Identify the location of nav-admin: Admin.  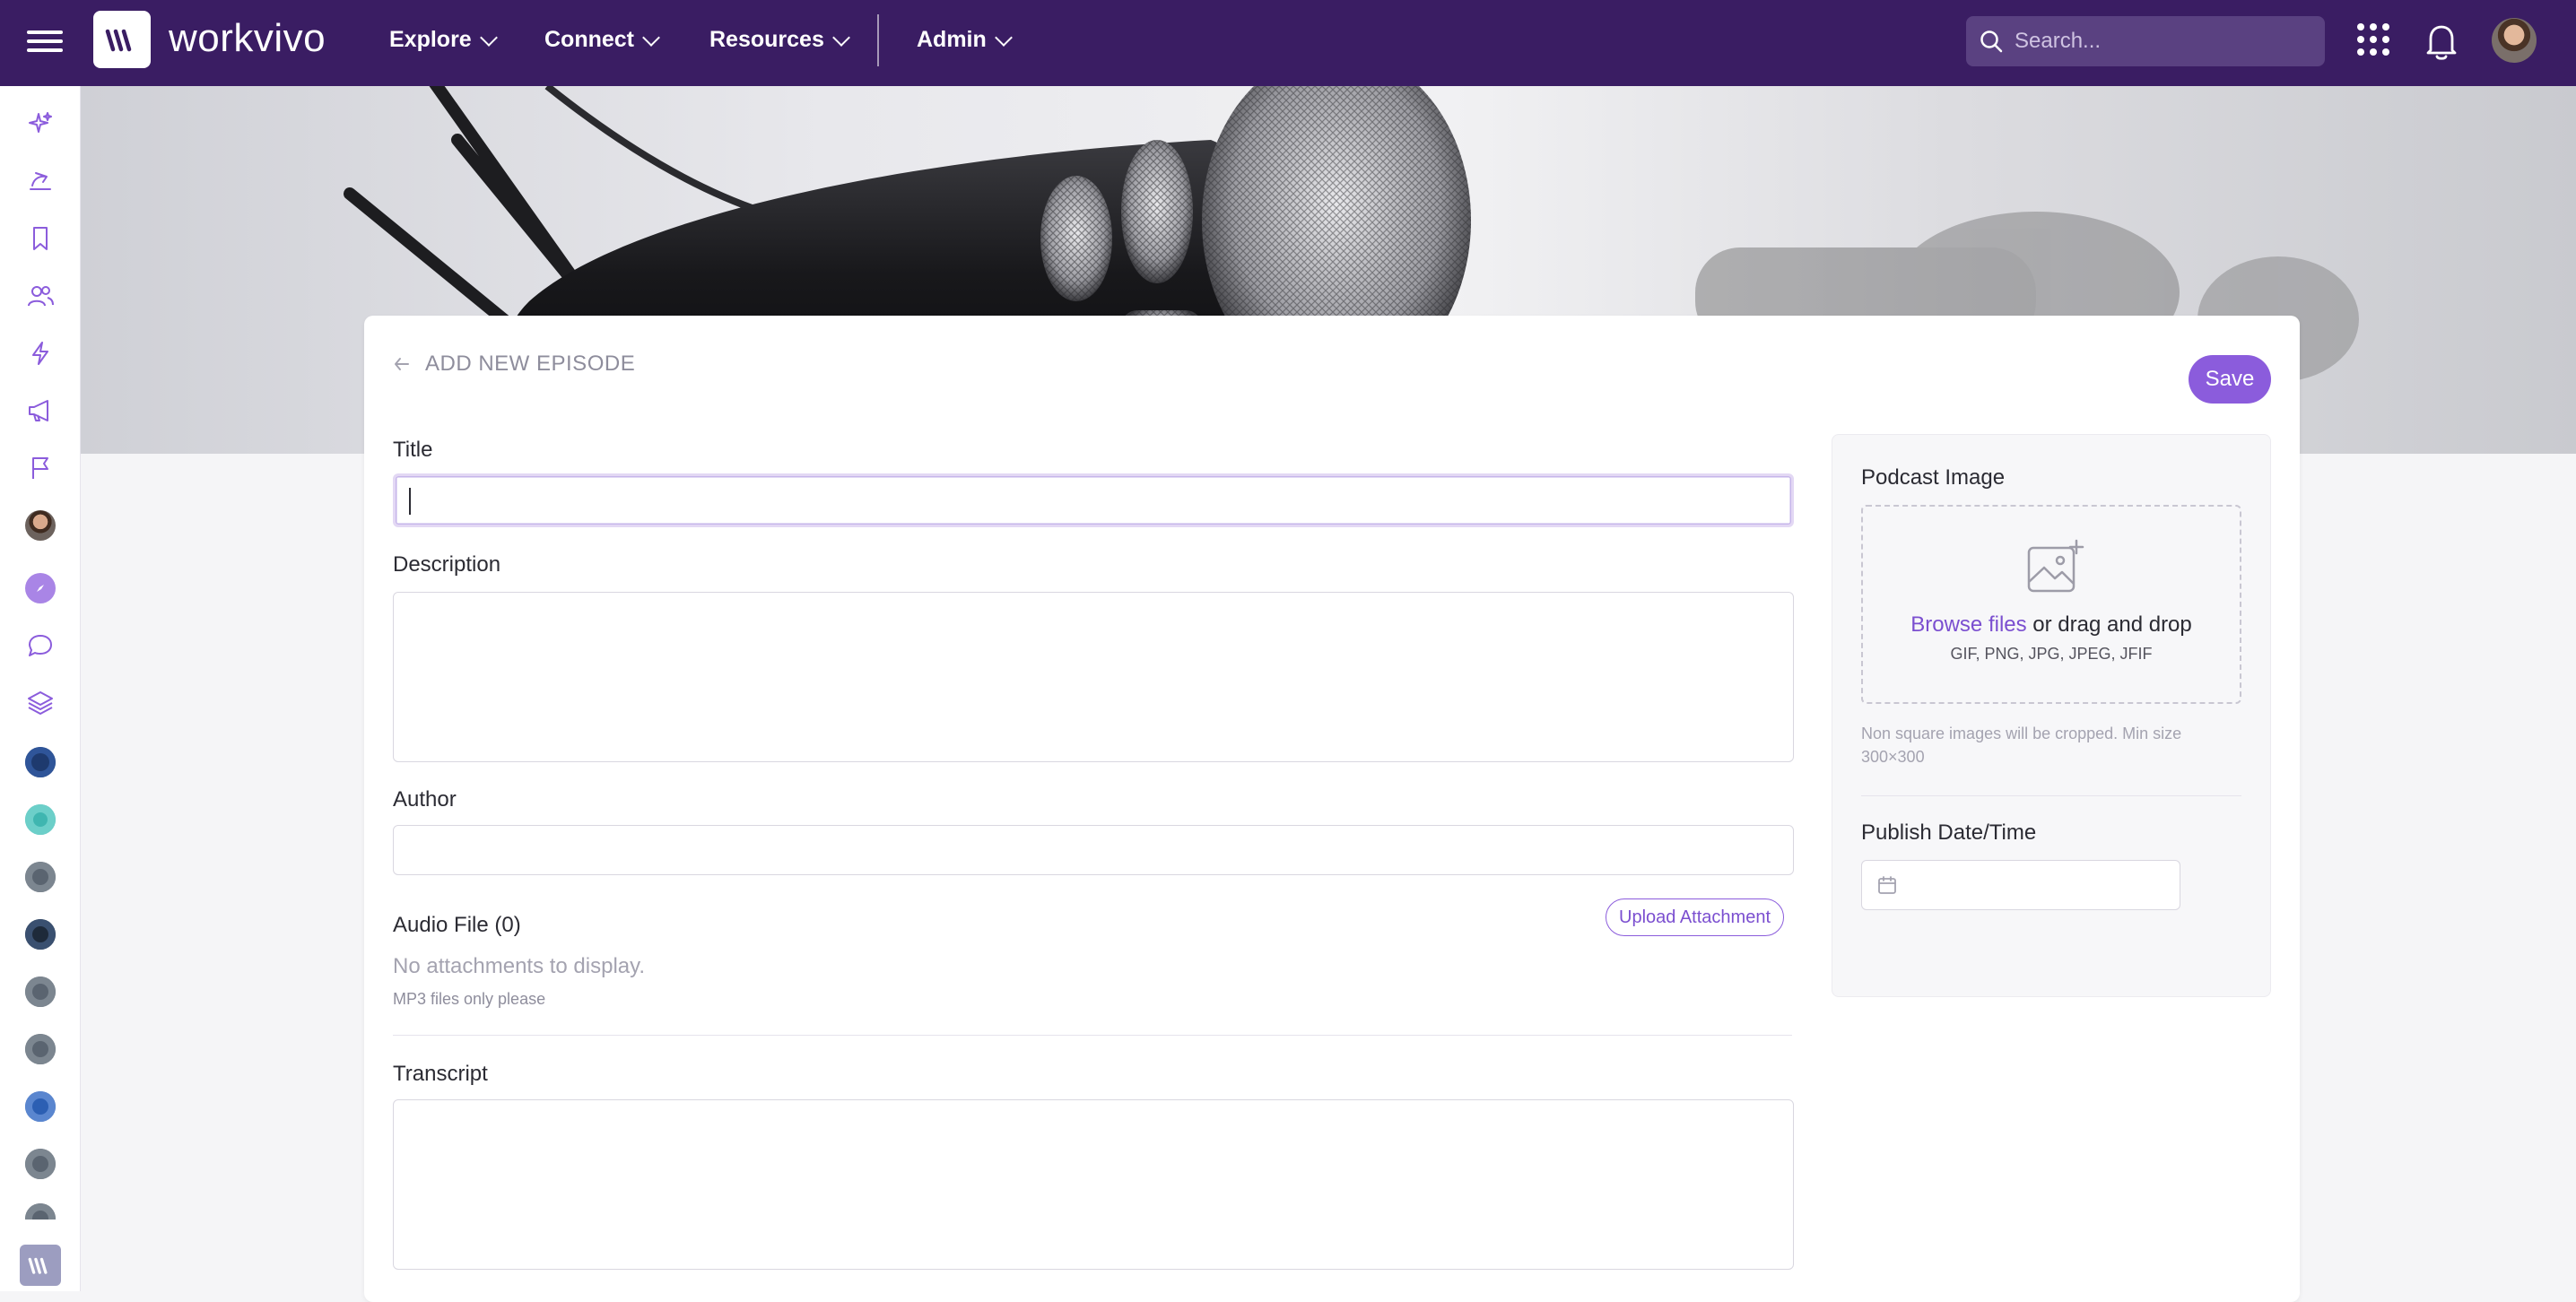
(965, 40).